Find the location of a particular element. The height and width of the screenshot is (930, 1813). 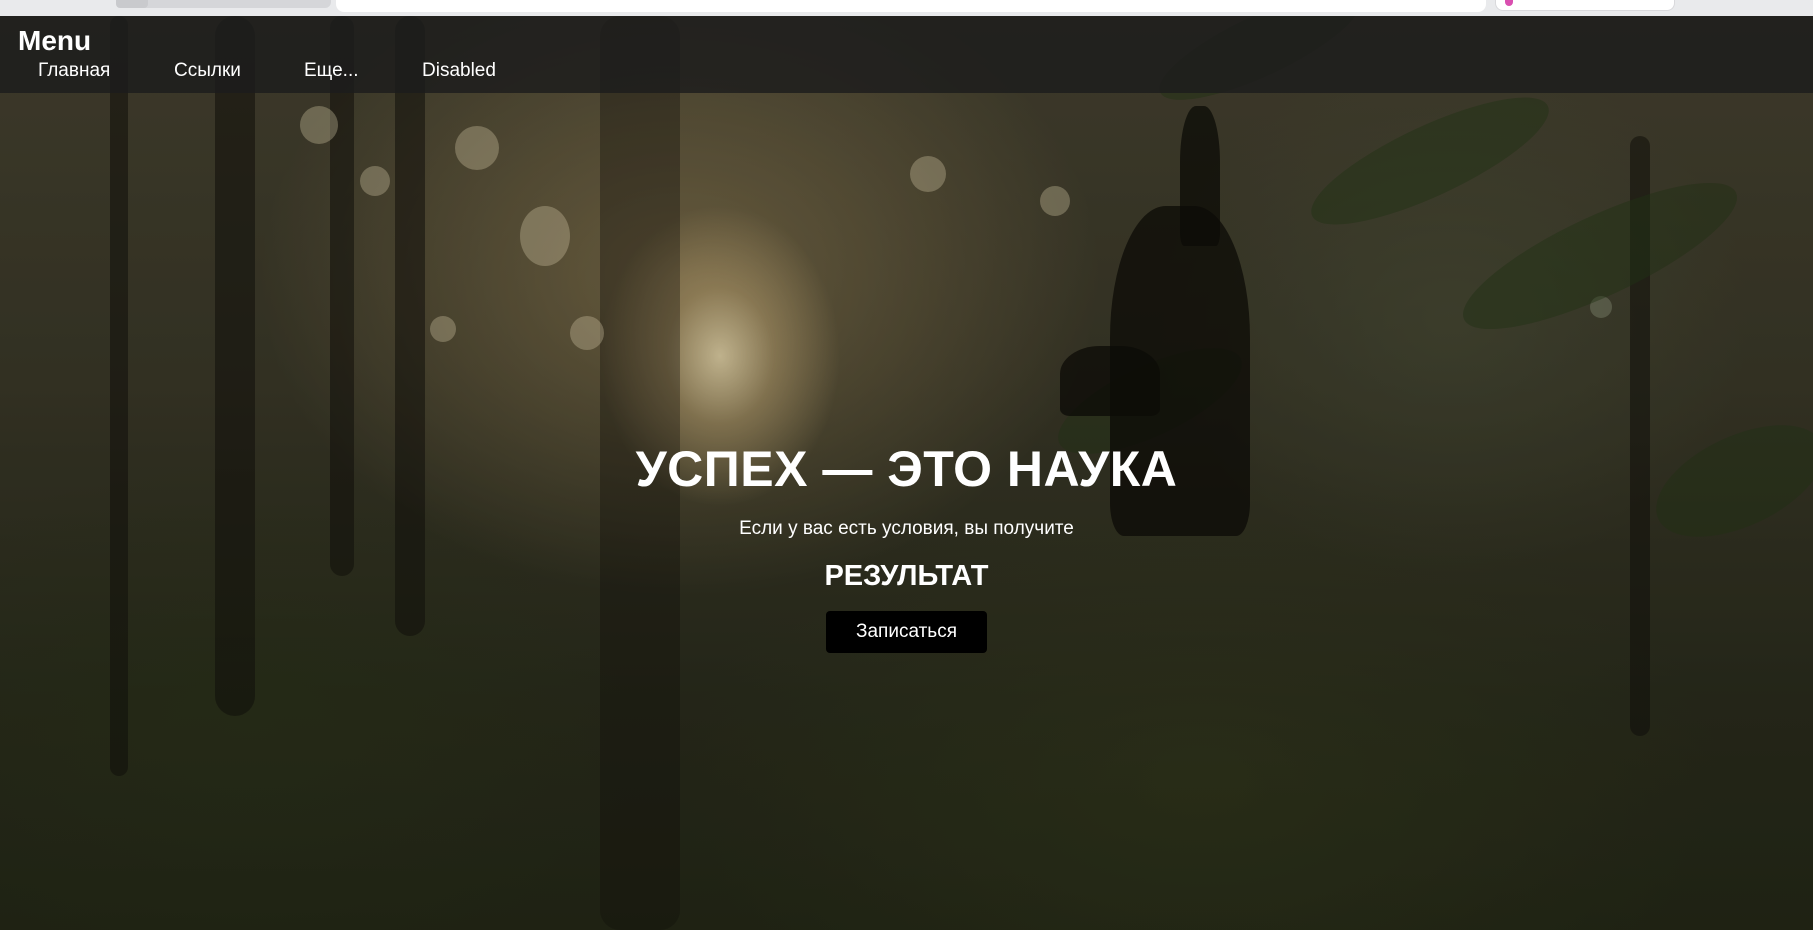

navbar-brand: Menu is located at coordinates (54, 41).